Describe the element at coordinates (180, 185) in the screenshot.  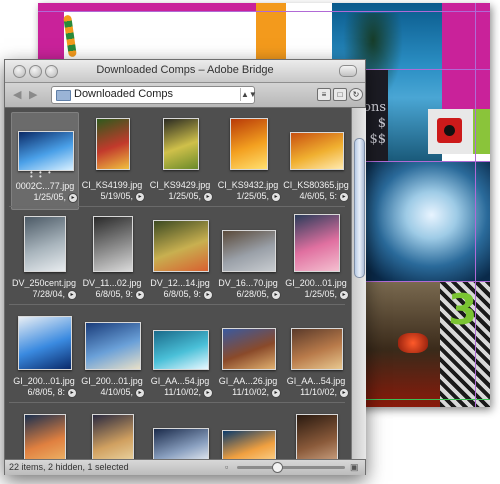
I see `thumbnail-filename: CI_KS9429.jpg` at that location.